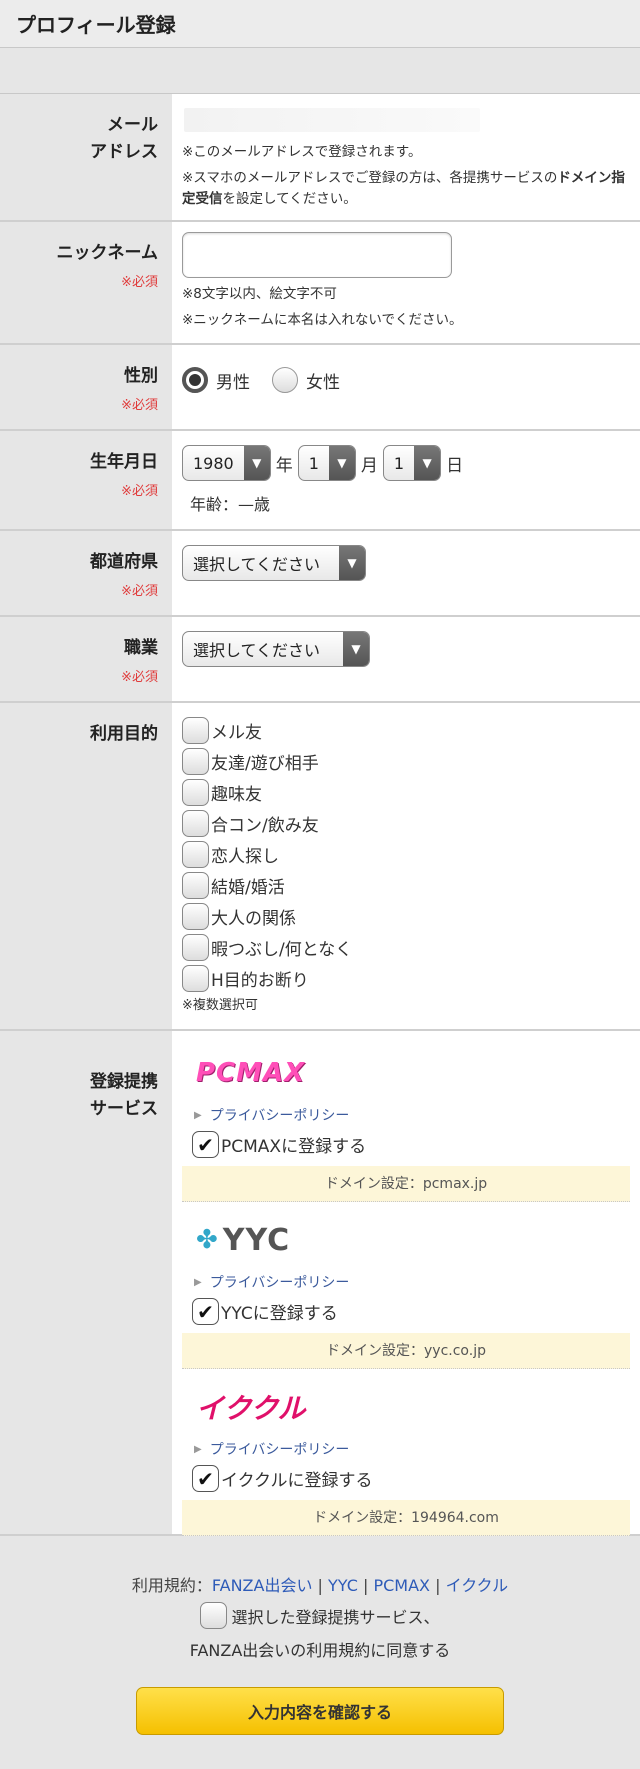 This screenshot has height=1769, width=640. I want to click on occupation-label: 職業, so click(141, 648).